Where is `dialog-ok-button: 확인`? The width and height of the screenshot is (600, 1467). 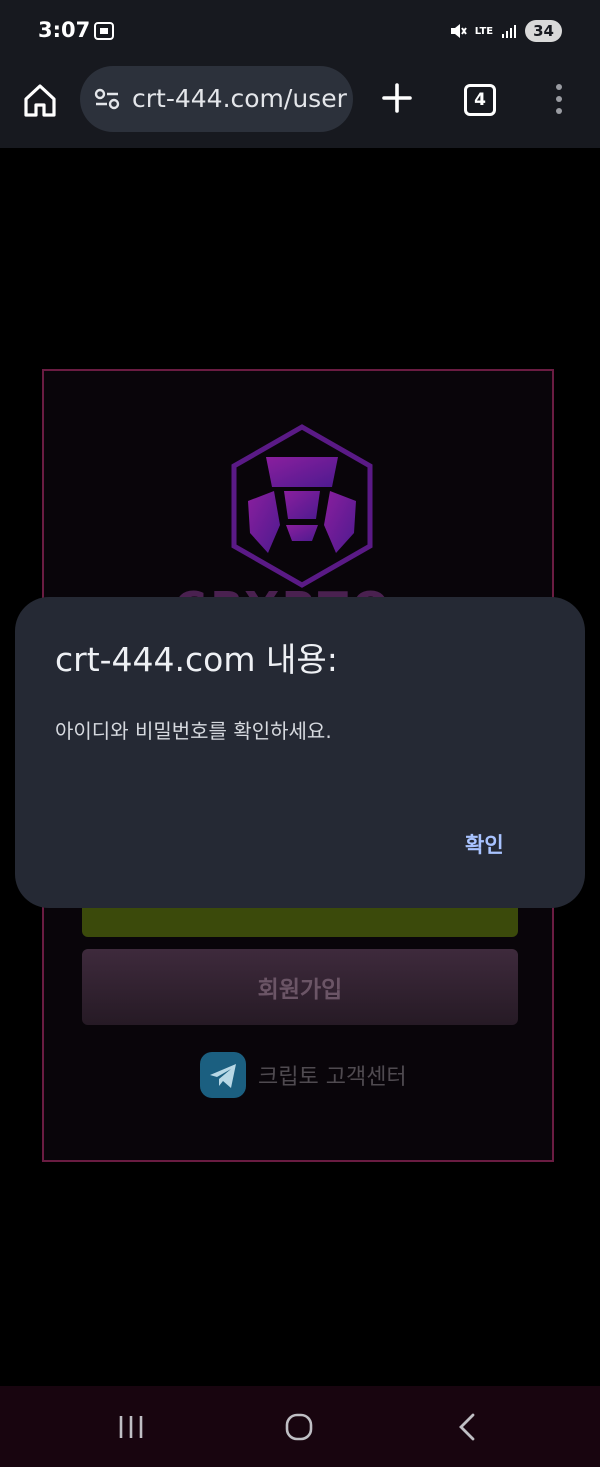 dialog-ok-button: 확인 is located at coordinates (484, 844).